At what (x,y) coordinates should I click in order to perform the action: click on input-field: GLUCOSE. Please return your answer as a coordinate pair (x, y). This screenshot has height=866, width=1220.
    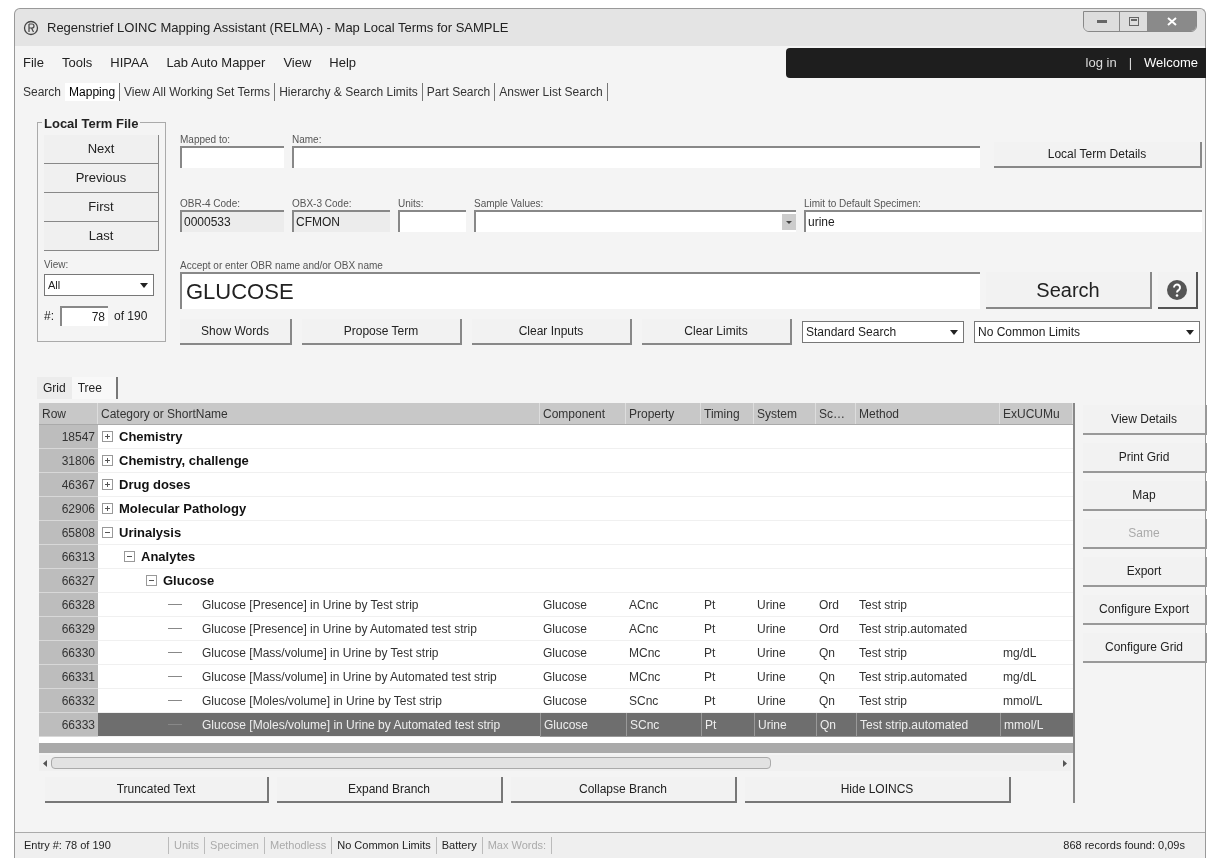
    Looking at the image, I should click on (580, 290).